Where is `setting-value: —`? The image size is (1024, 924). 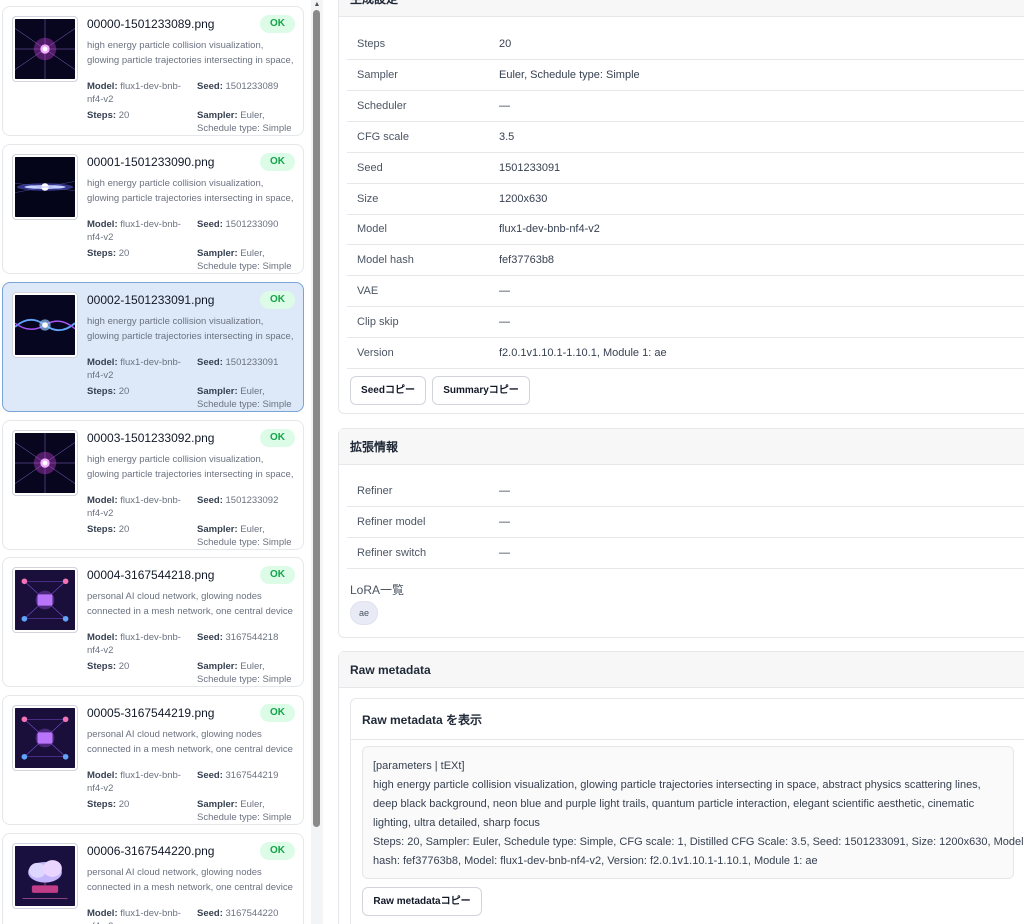 setting-value: — is located at coordinates (504, 291).